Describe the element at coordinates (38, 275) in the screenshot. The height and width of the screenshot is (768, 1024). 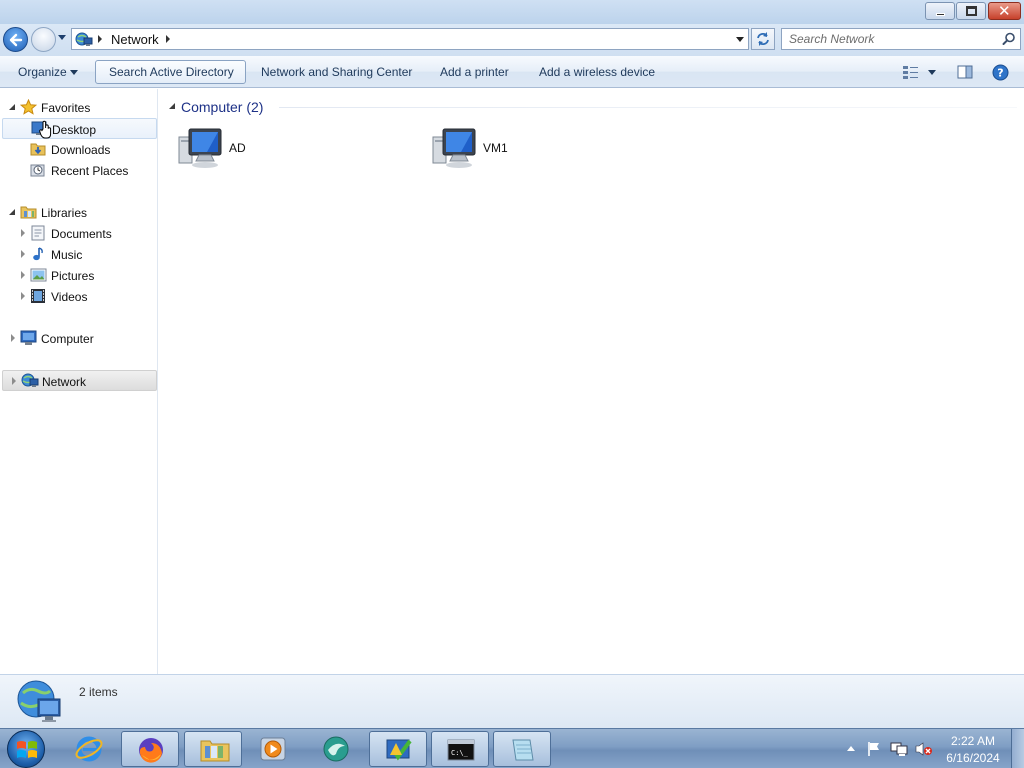
I see `pictures-icon` at that location.